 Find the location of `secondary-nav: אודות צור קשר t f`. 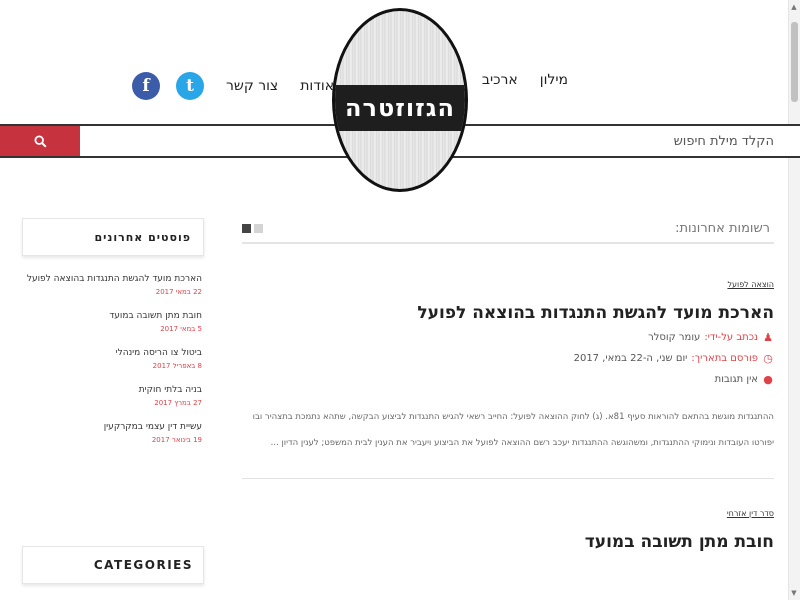

secondary-nav: אודות צור קשר t f is located at coordinates (233, 86).